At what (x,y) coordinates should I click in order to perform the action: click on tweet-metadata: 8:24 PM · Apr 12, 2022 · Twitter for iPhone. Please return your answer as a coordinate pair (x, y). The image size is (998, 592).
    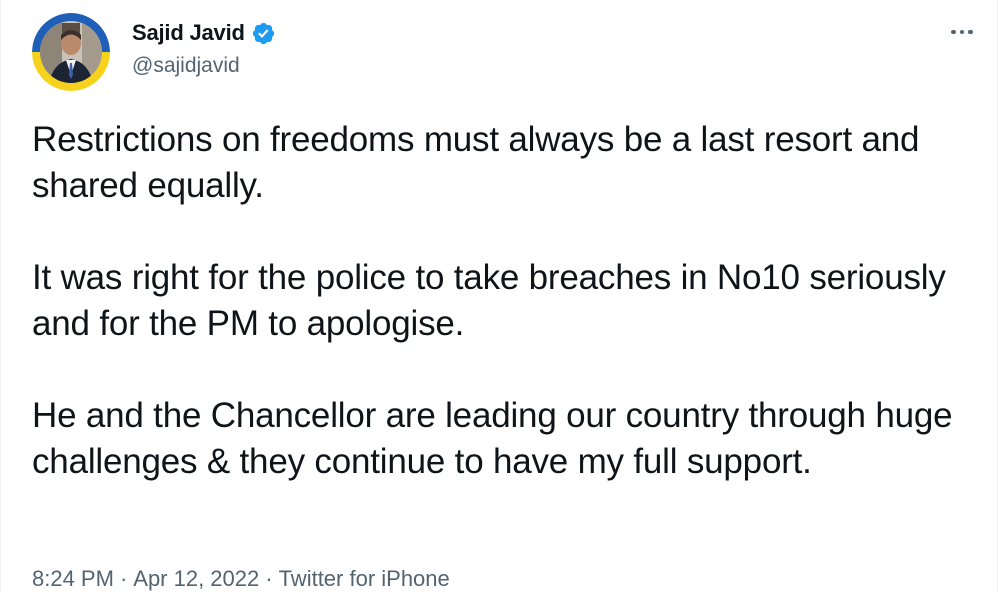
    Looking at the image, I should click on (241, 579).